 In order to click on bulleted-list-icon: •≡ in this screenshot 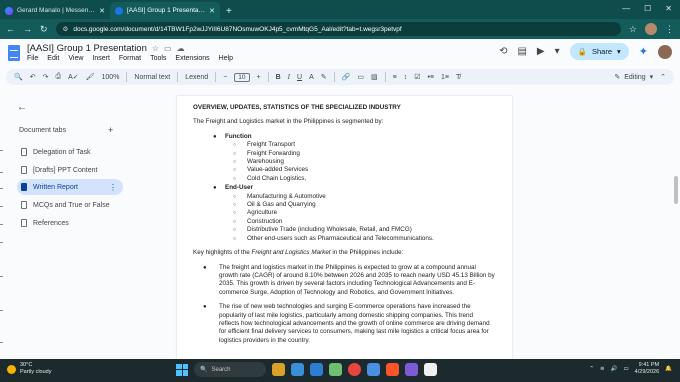, I will do `click(430, 77)`.